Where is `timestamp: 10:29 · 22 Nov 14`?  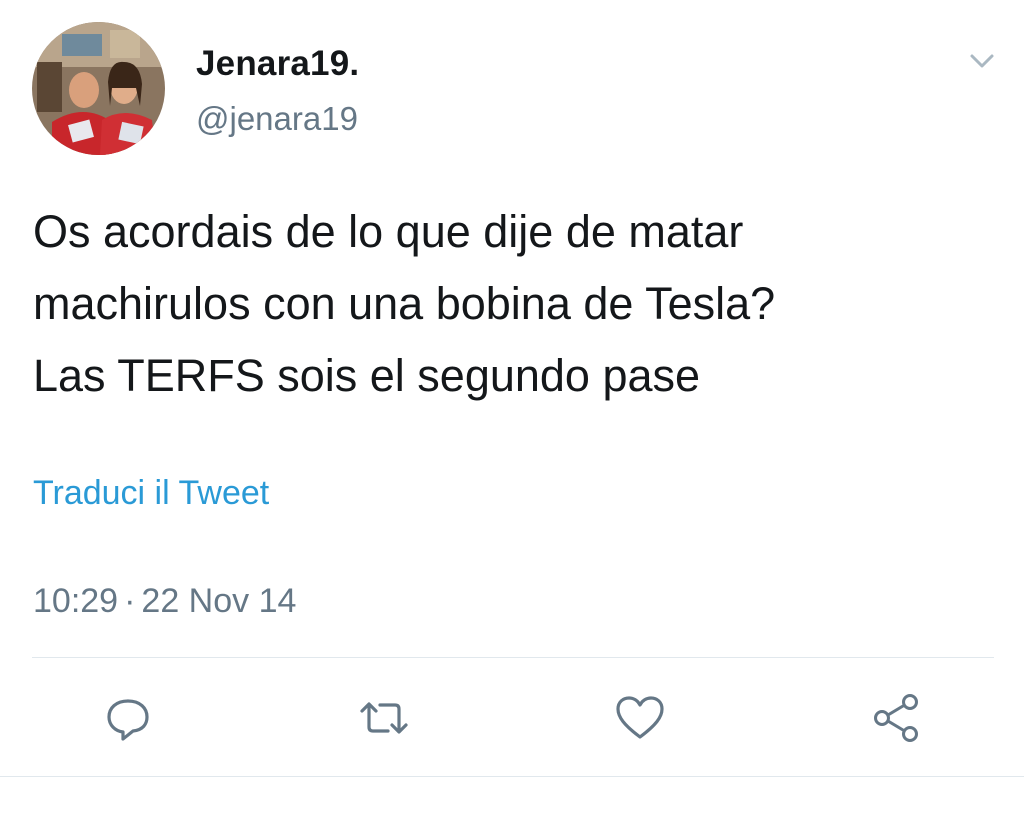 timestamp: 10:29 · 22 Nov 14 is located at coordinates (164, 601).